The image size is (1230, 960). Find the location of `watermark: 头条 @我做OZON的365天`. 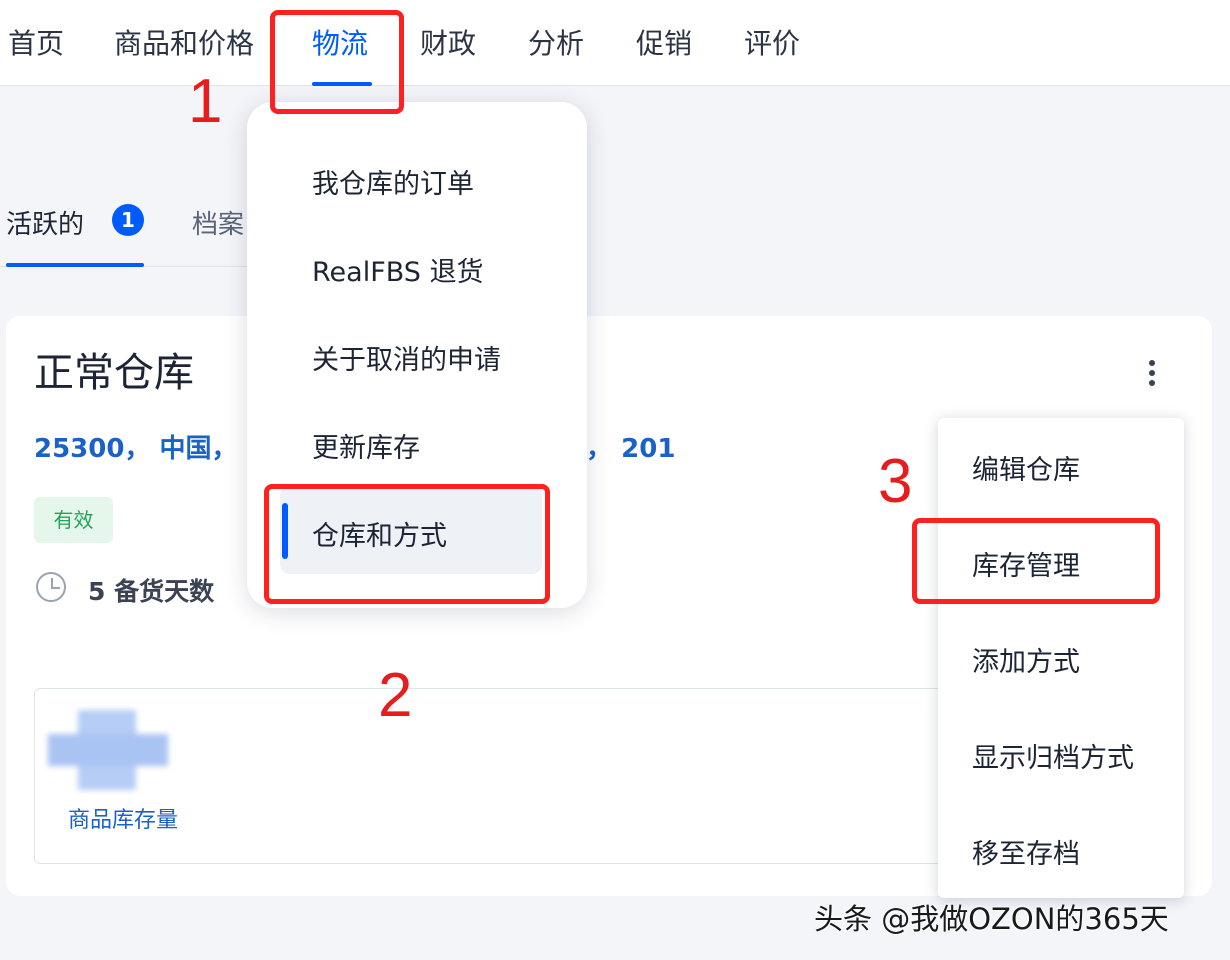

watermark: 头条 @我做OZON的365天 is located at coordinates (991, 919).